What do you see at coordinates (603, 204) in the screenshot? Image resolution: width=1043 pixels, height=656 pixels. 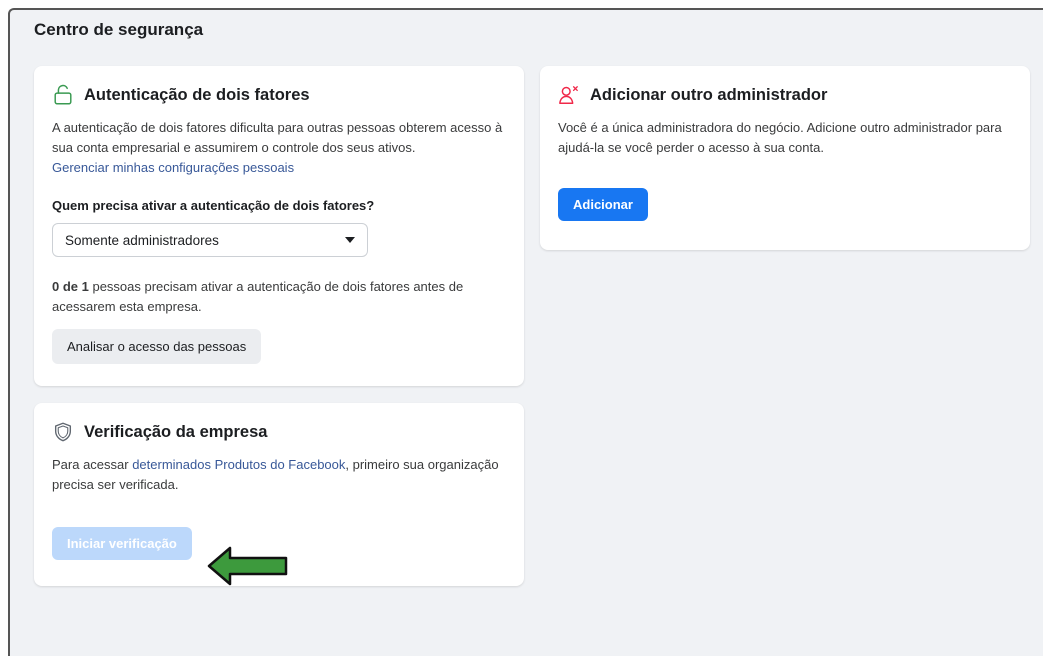 I see `add-admin-button: Adicionar` at bounding box center [603, 204].